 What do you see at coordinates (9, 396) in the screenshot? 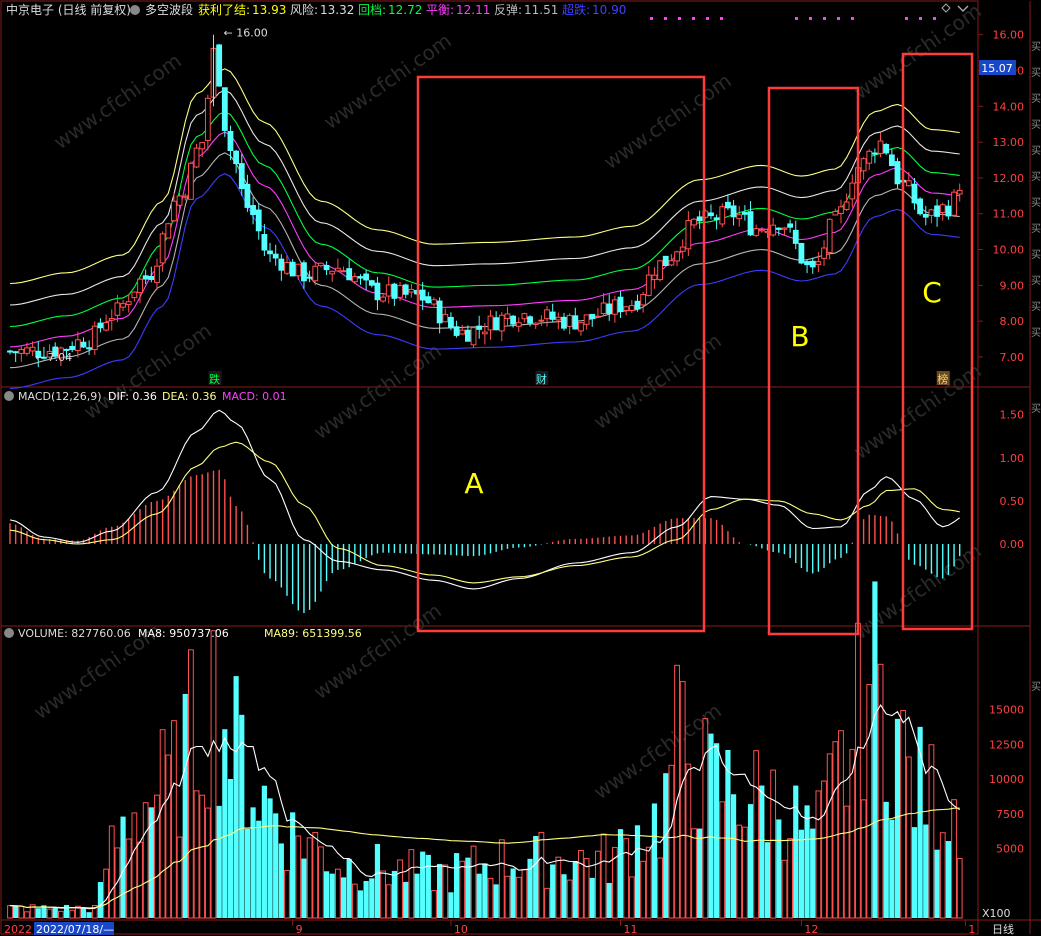
I see `macd-toggle-icon` at bounding box center [9, 396].